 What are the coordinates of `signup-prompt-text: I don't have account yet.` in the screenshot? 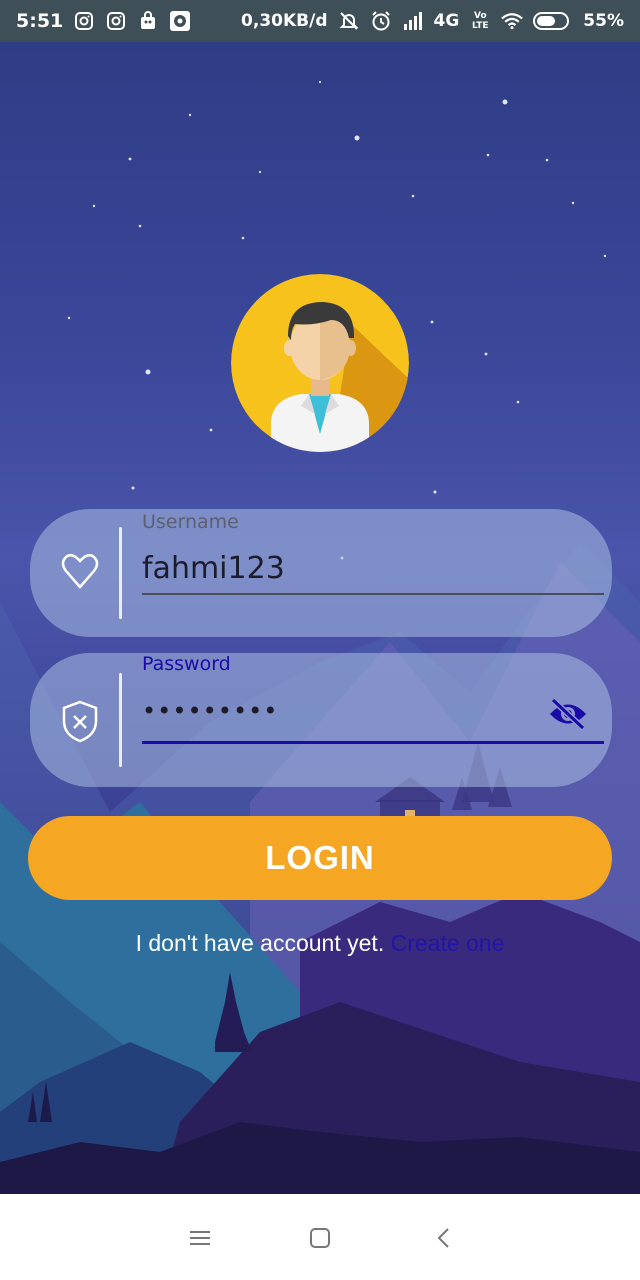 It's located at (260, 943).